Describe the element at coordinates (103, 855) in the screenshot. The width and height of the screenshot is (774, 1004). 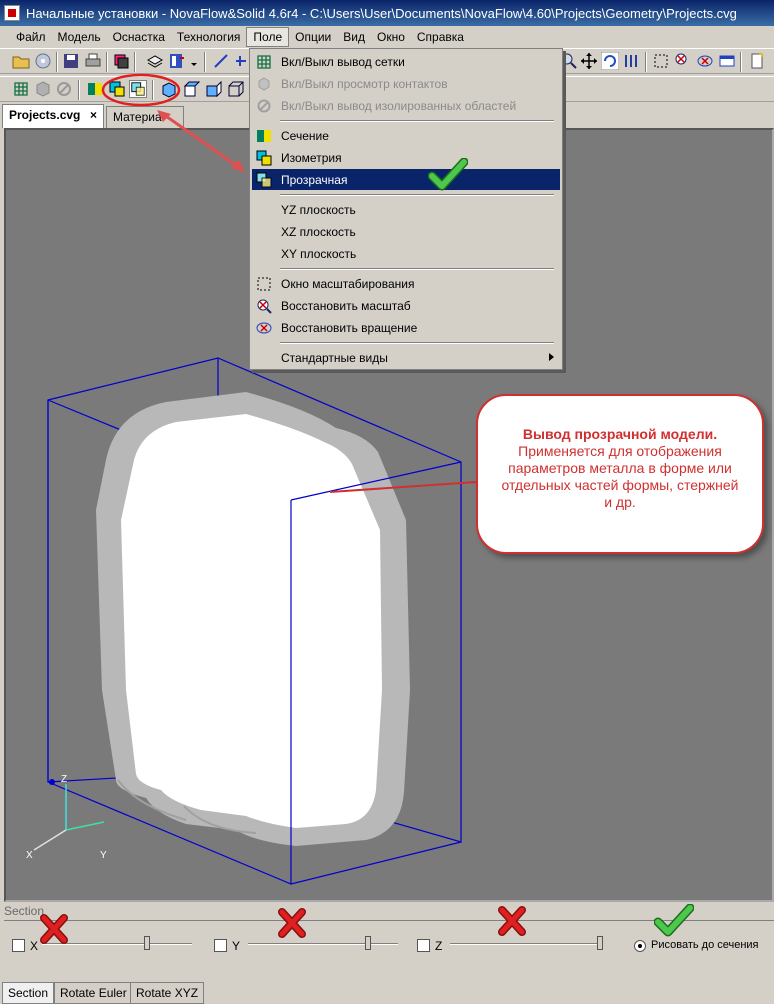
I see `axis-y-label: Y` at that location.